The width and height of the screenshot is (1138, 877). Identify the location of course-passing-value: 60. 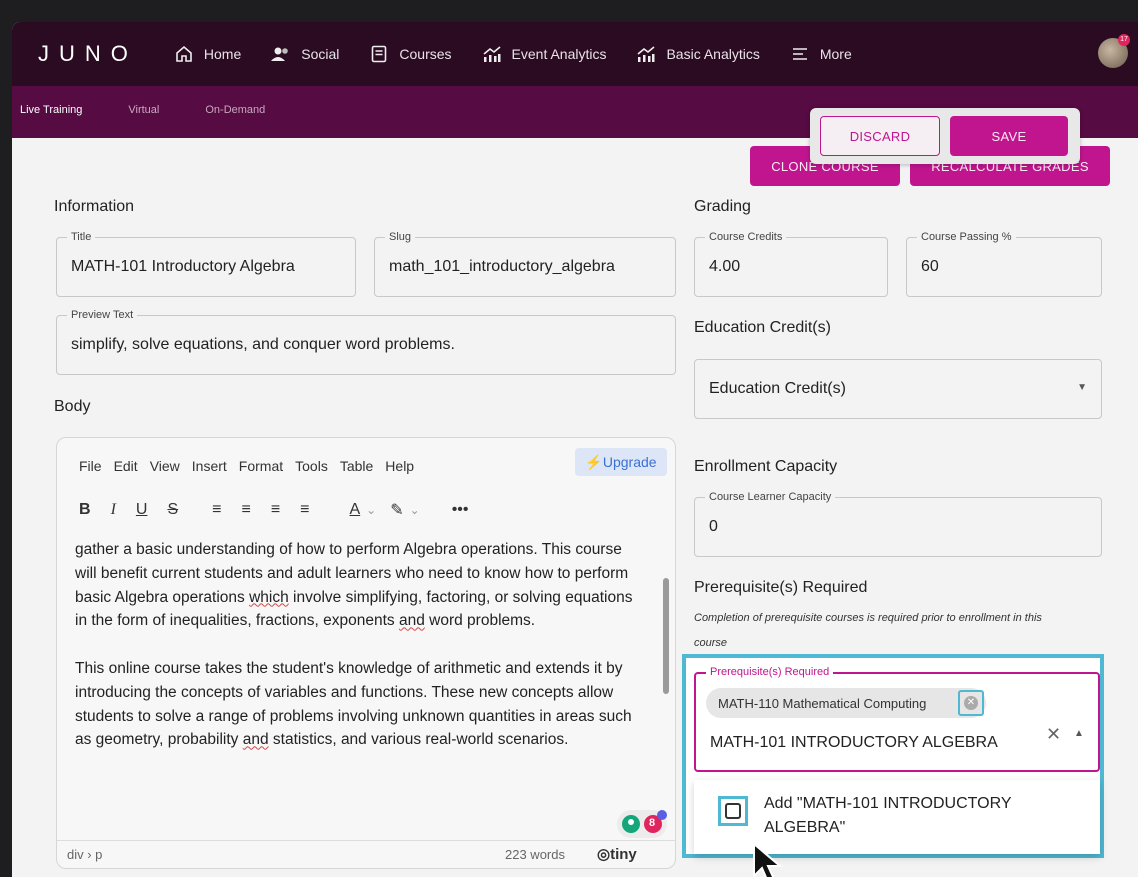
(930, 266).